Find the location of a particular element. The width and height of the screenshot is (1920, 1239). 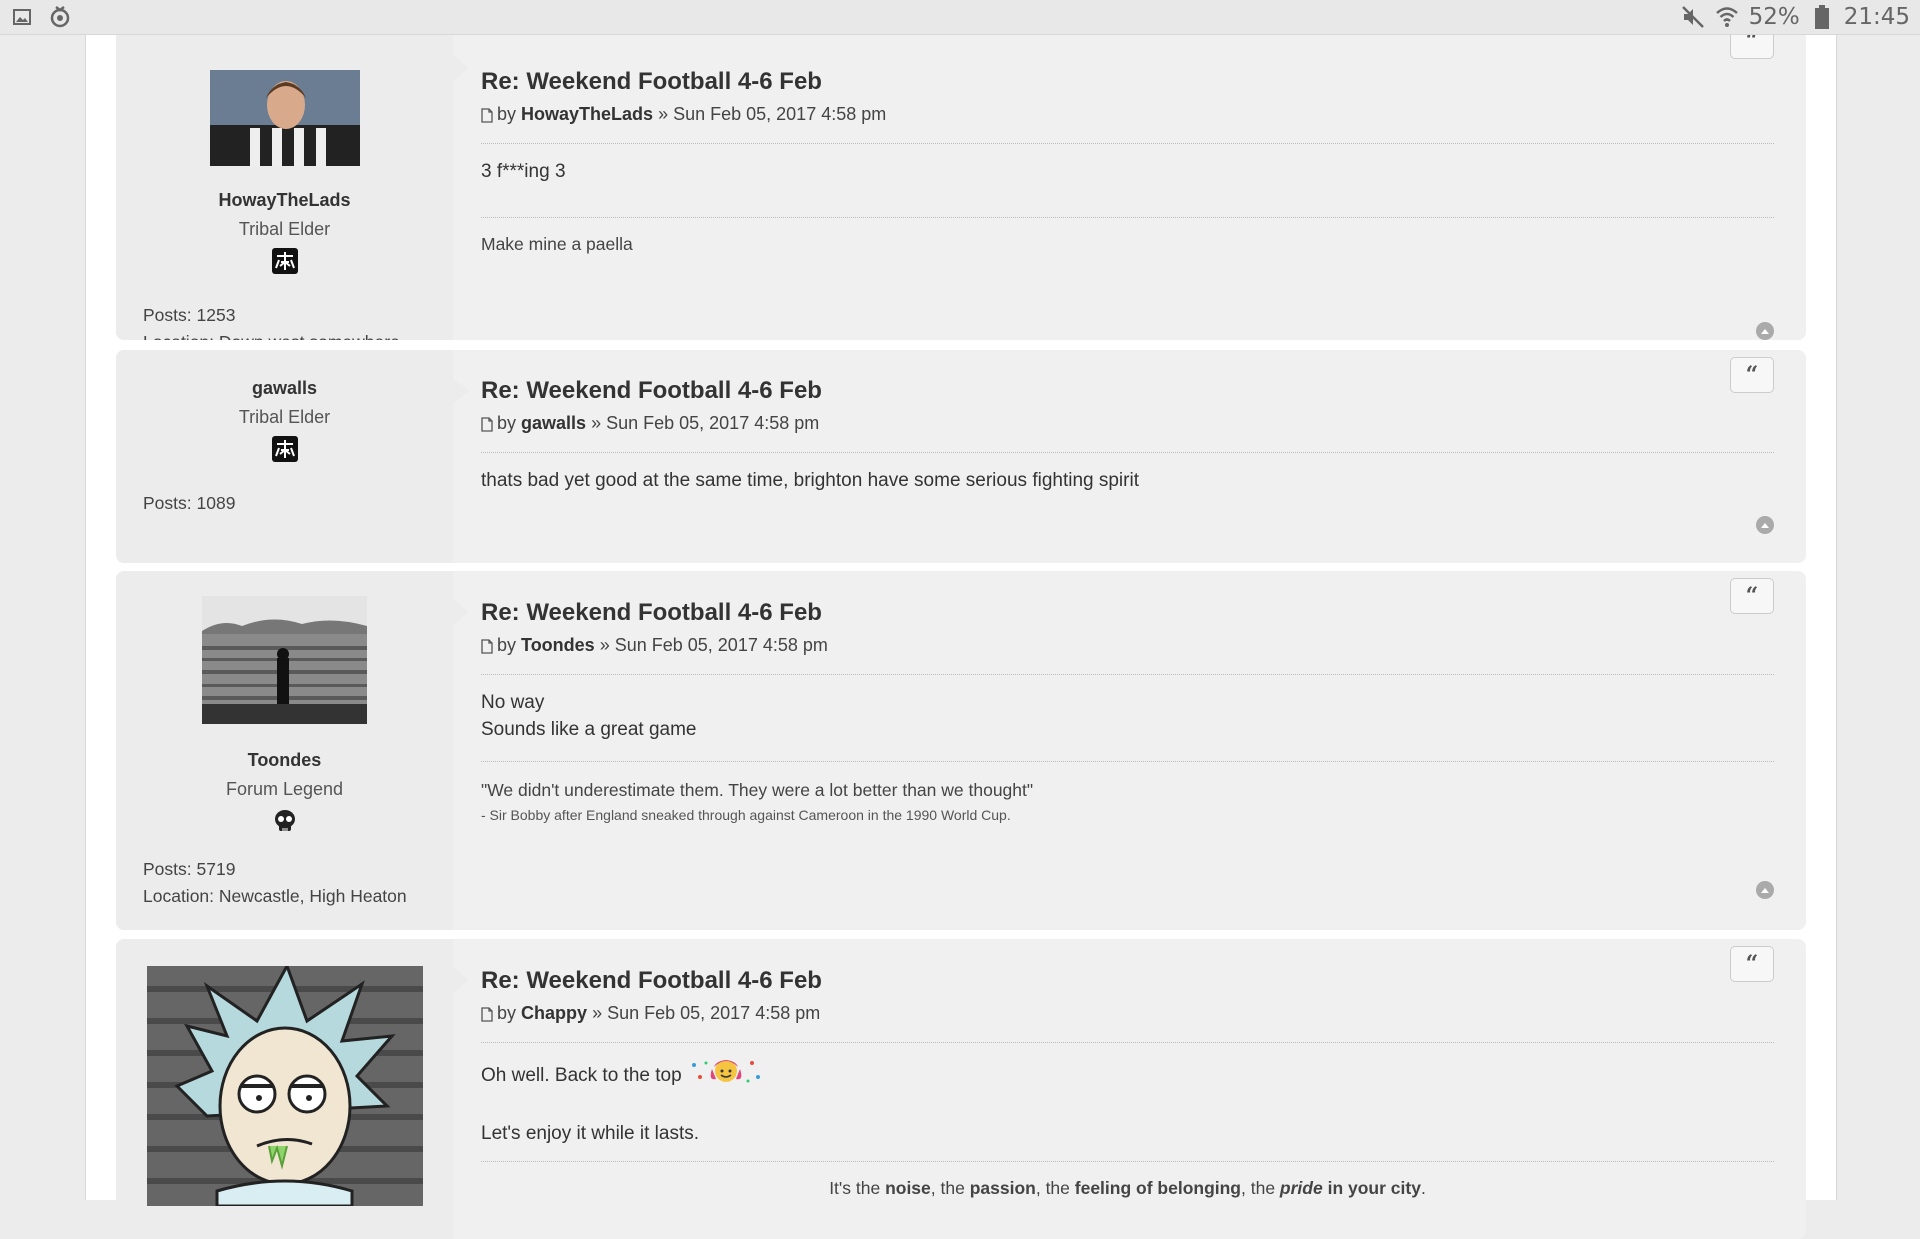

content-line: 3 f***ing 3 is located at coordinates (523, 171).